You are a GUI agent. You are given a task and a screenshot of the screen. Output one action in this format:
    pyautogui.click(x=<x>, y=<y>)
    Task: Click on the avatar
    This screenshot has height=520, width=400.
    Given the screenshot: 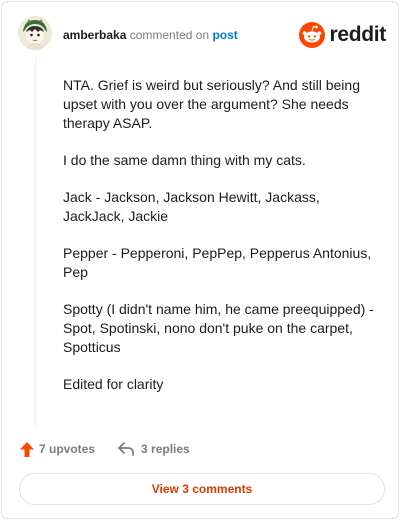 What is the action you would take?
    pyautogui.click(x=35, y=33)
    